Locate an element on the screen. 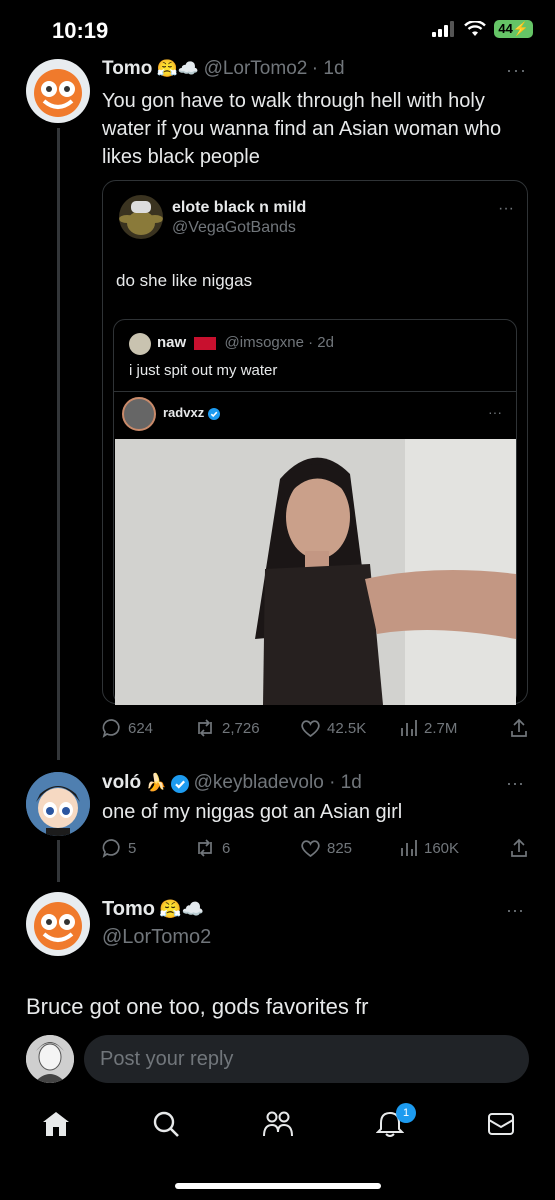  nested-quote-text: i just spit out my water is located at coordinates (203, 370).